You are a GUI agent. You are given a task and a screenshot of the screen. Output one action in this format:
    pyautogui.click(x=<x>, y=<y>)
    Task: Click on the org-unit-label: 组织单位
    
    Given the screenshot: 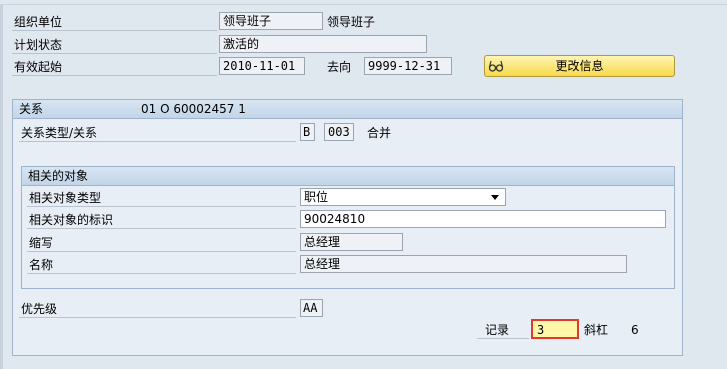 What is the action you would take?
    pyautogui.click(x=114, y=22)
    